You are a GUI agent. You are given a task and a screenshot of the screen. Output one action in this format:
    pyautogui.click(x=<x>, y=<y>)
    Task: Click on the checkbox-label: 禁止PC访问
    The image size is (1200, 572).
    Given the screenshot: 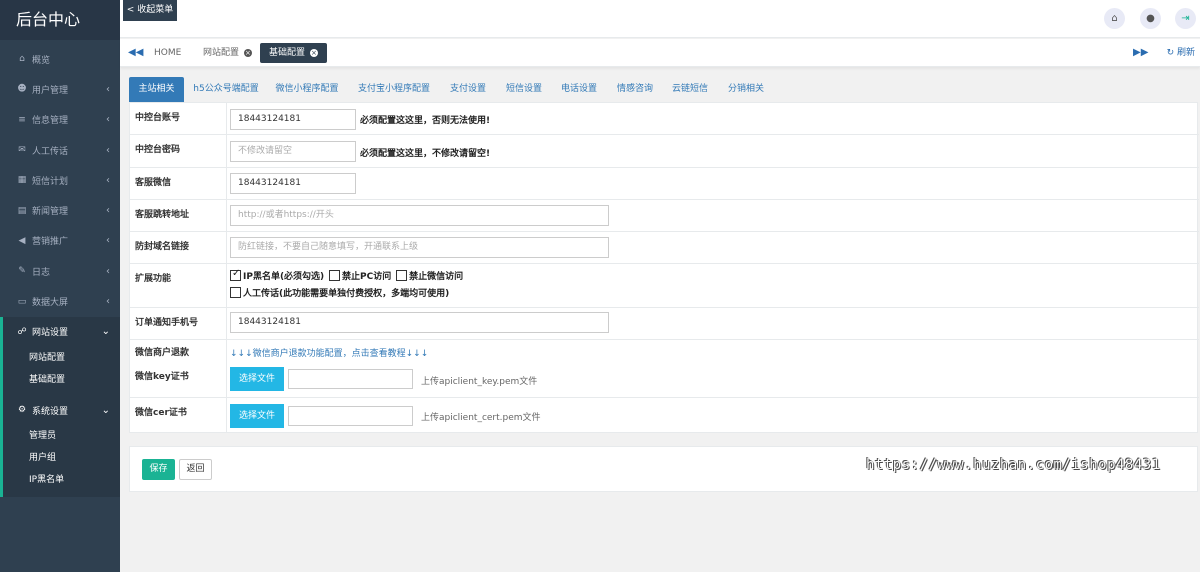 What is the action you would take?
    pyautogui.click(x=367, y=277)
    